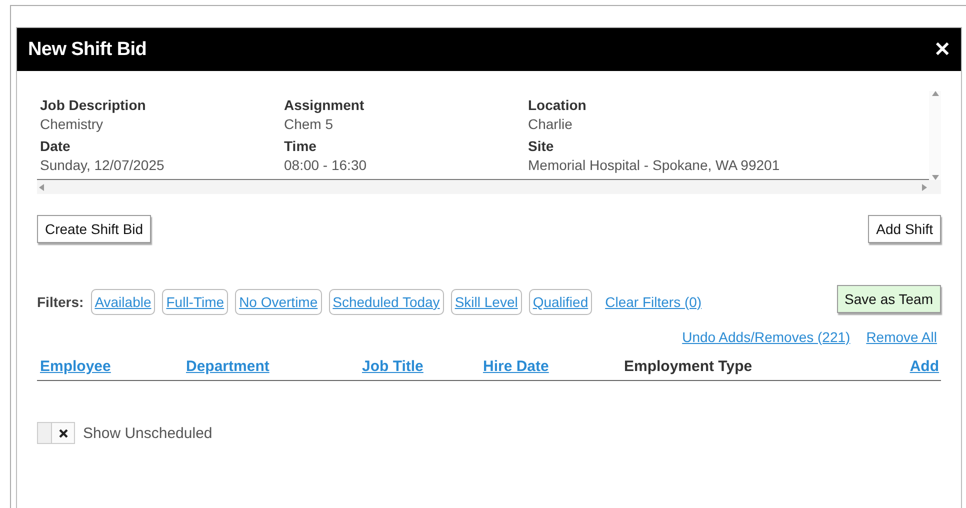 This screenshot has width=966, height=508. Describe the element at coordinates (888, 299) in the screenshot. I see `save-as-team-button: Save as Team` at that location.